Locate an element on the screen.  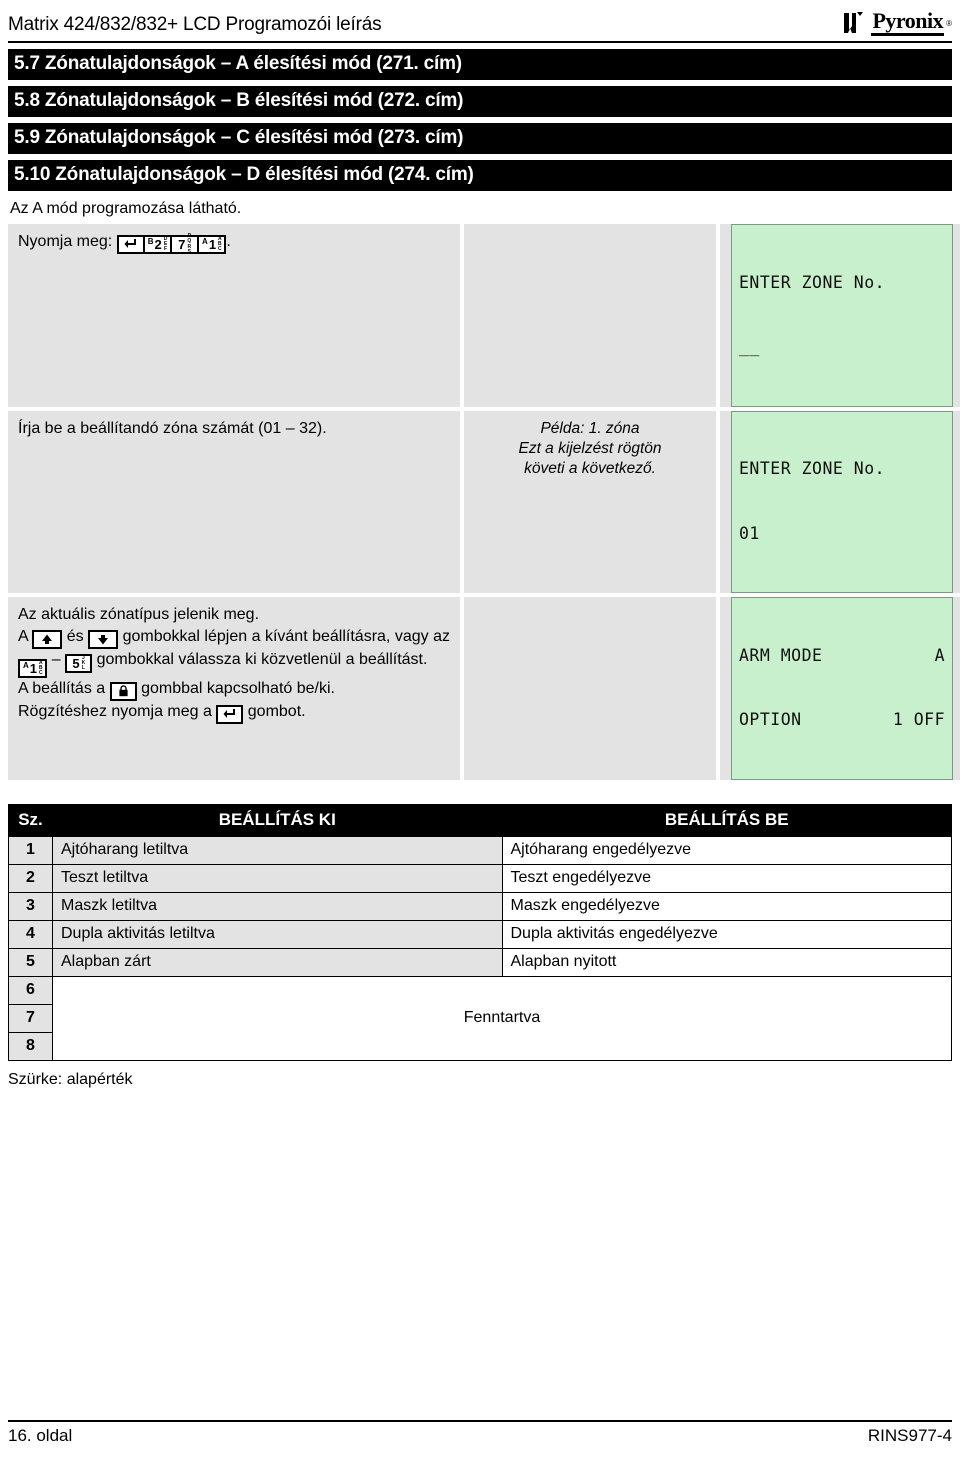
table-cell-on: Alapban nyitott is located at coordinates (726, 962).